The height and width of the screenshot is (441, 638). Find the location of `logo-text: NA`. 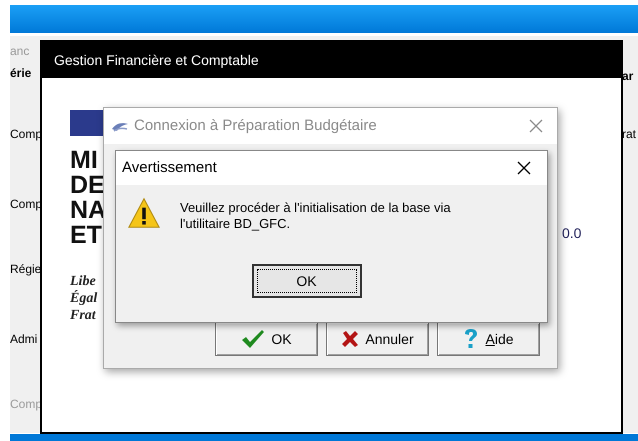

logo-text: NA is located at coordinates (88, 210).